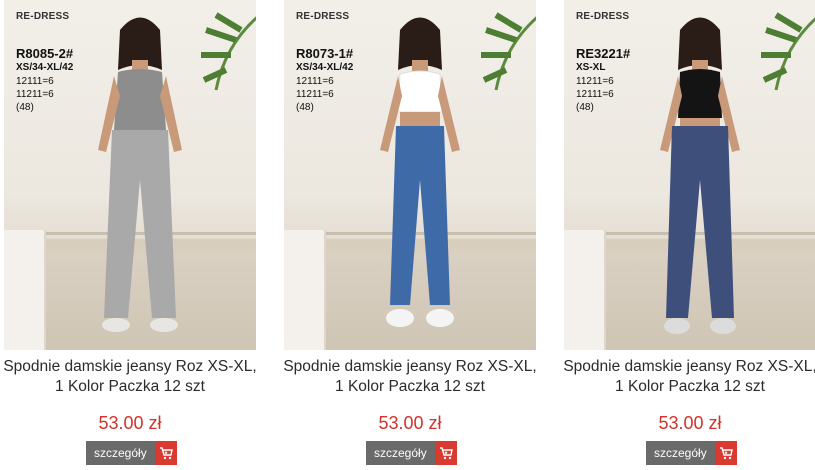 The image size is (815, 470). Describe the element at coordinates (595, 94) in the screenshot. I see `pack-line-2: 12111=6` at that location.